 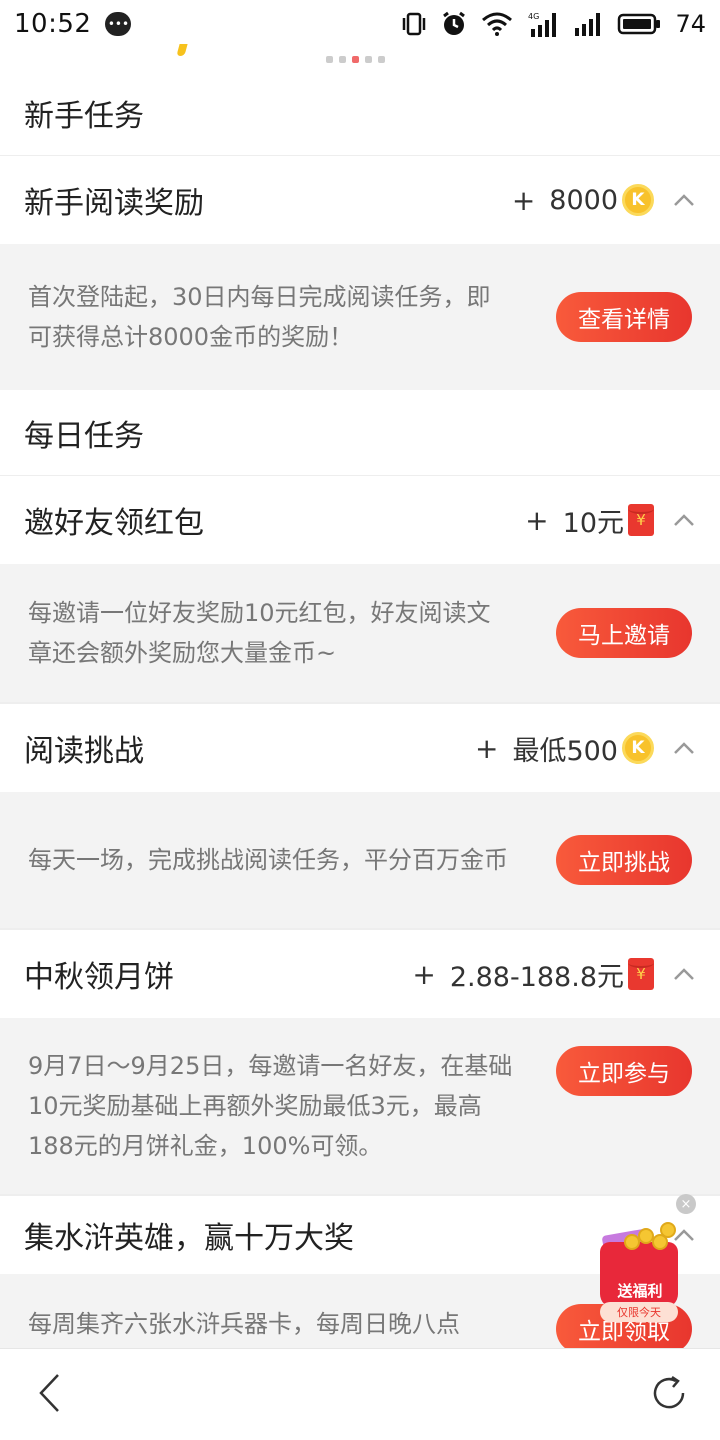 I want to click on signal-icon, so click(x=588, y=24).